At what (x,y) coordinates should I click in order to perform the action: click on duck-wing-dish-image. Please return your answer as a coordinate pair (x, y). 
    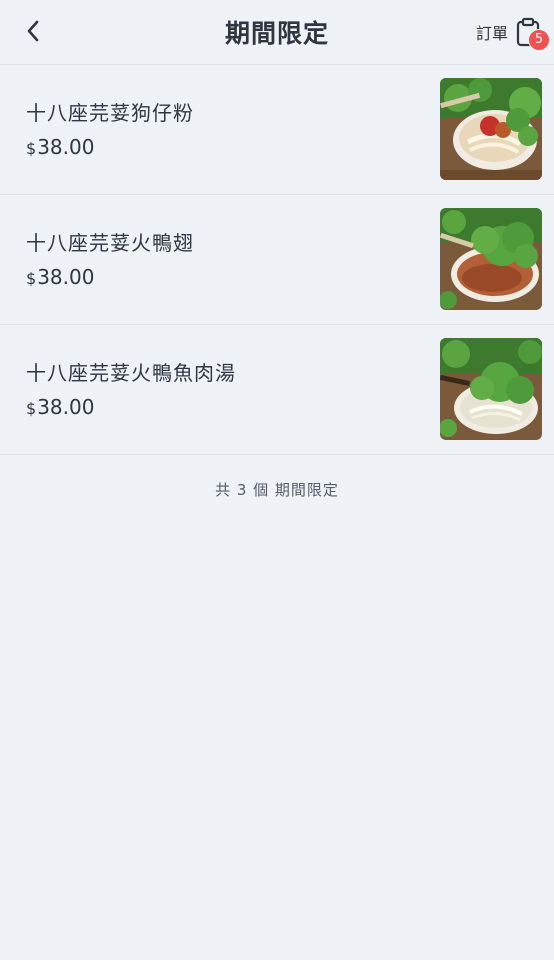
    Looking at the image, I should click on (491, 259).